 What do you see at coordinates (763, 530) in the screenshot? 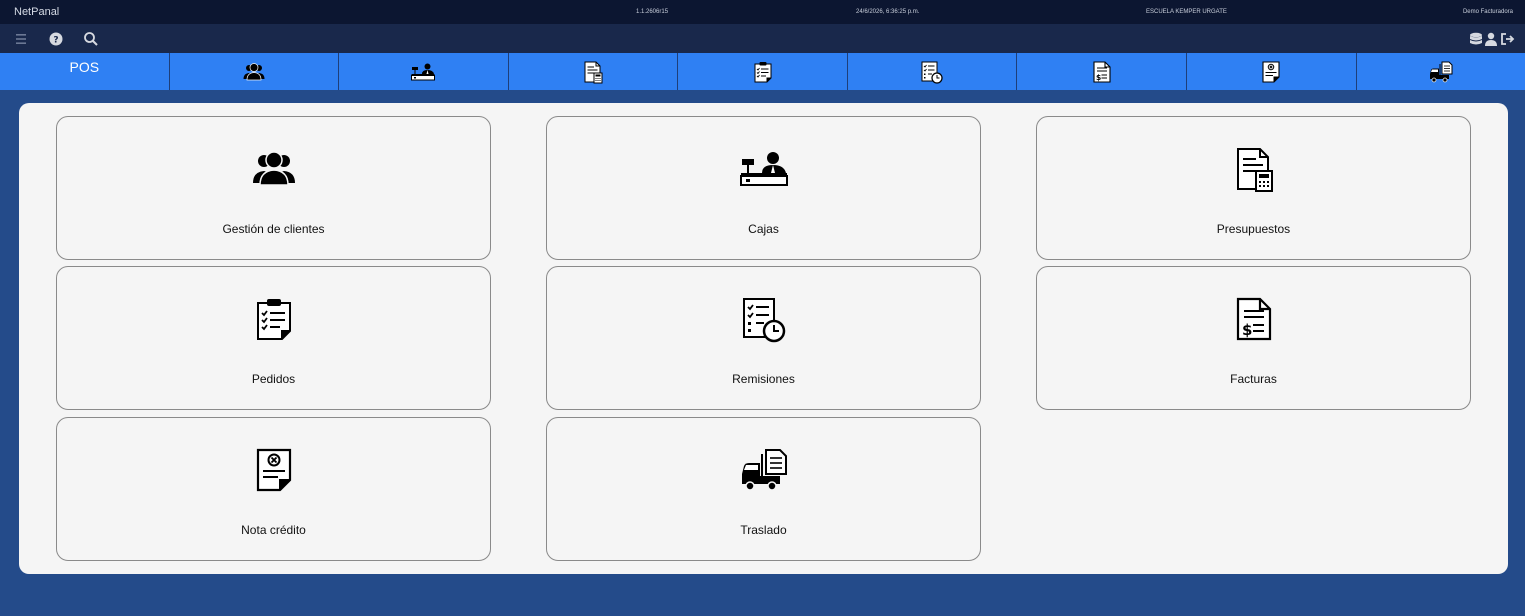
I see `card-label: Traslado` at bounding box center [763, 530].